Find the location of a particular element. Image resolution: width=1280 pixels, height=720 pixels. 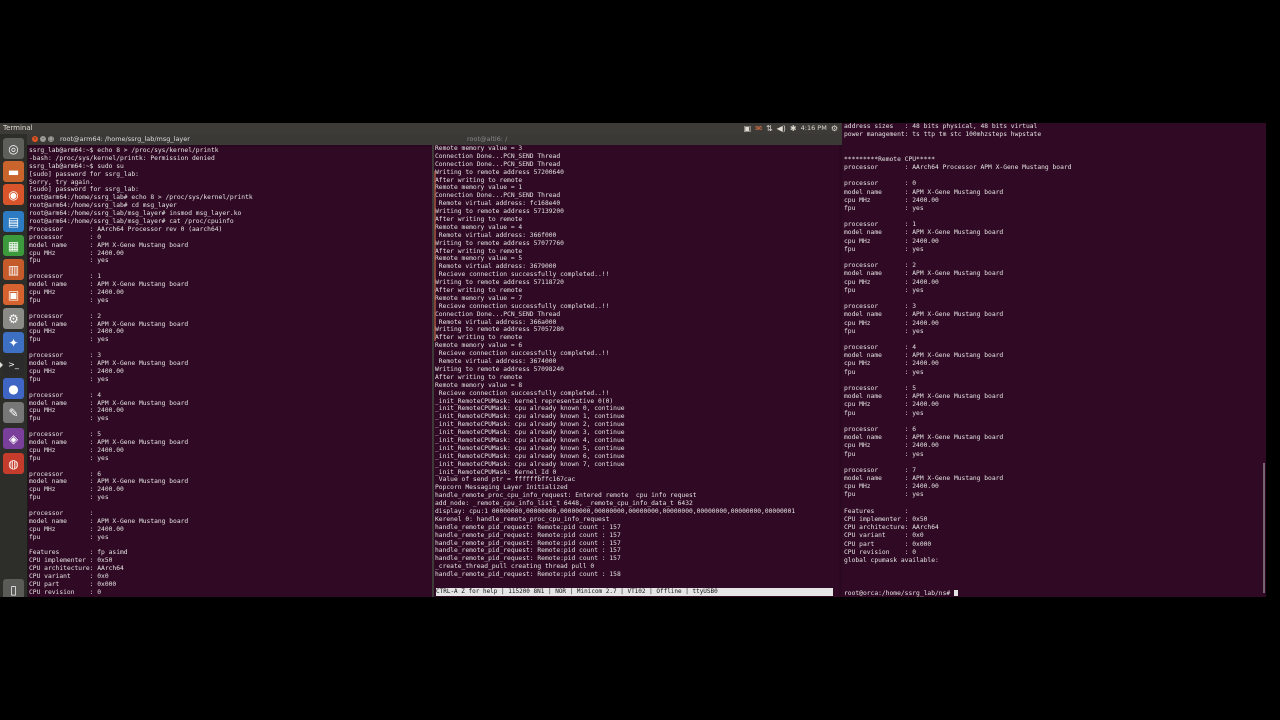

terminal-line: Remote memory value = 4 is located at coordinates (479, 227).